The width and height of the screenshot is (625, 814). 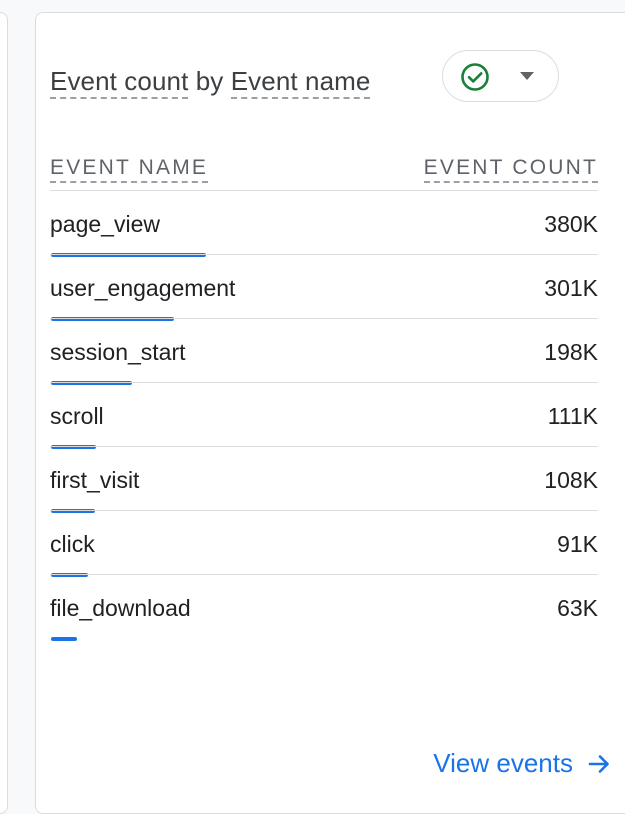 I want to click on table-row: scroll 111K, so click(x=324, y=415).